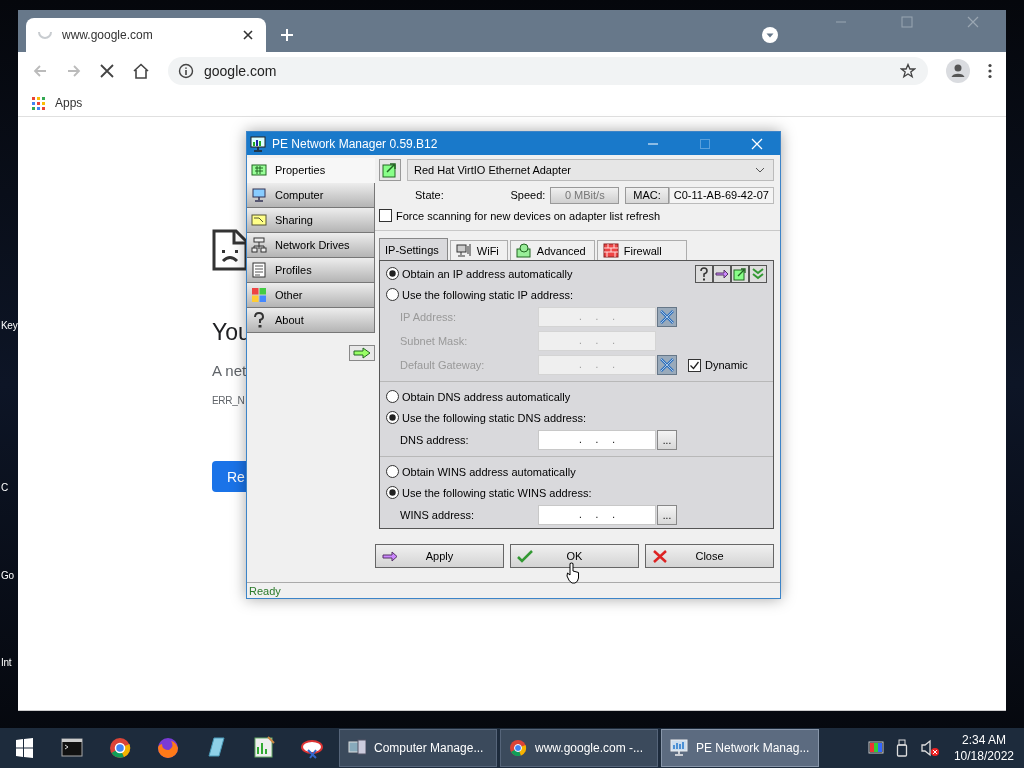 The width and height of the screenshot is (1024, 768). What do you see at coordinates (357, 748) in the screenshot?
I see `computer-icon` at bounding box center [357, 748].